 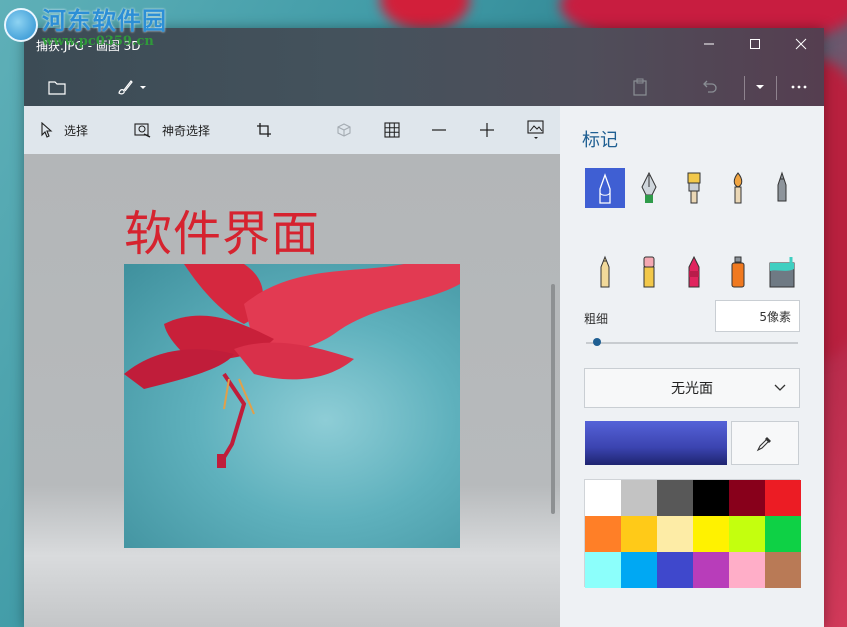 I want to click on paste-button, so click(x=640, y=87).